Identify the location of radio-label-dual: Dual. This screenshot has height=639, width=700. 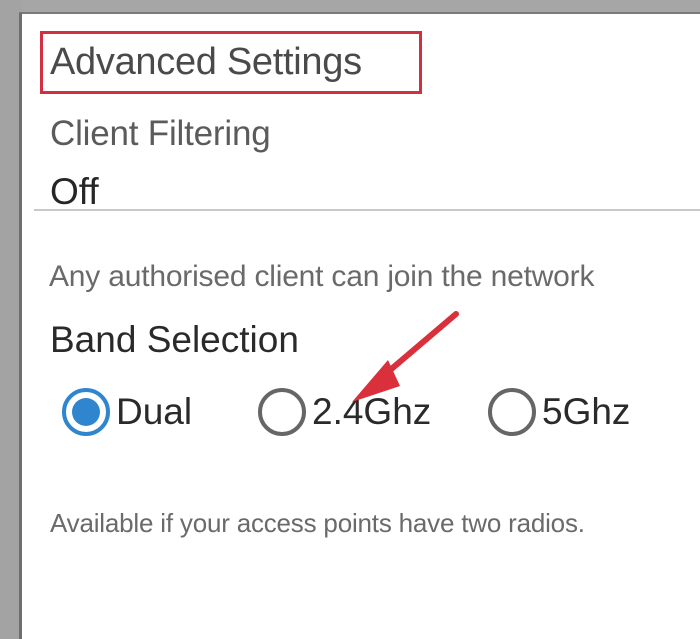
(154, 411).